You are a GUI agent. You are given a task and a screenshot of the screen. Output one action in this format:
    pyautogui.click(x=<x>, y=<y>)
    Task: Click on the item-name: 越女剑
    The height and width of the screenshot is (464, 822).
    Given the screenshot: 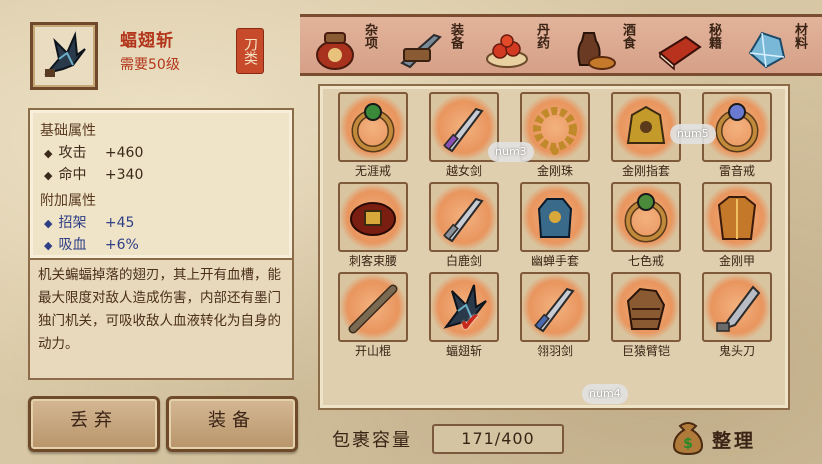 What is the action you would take?
    pyautogui.click(x=463, y=171)
    